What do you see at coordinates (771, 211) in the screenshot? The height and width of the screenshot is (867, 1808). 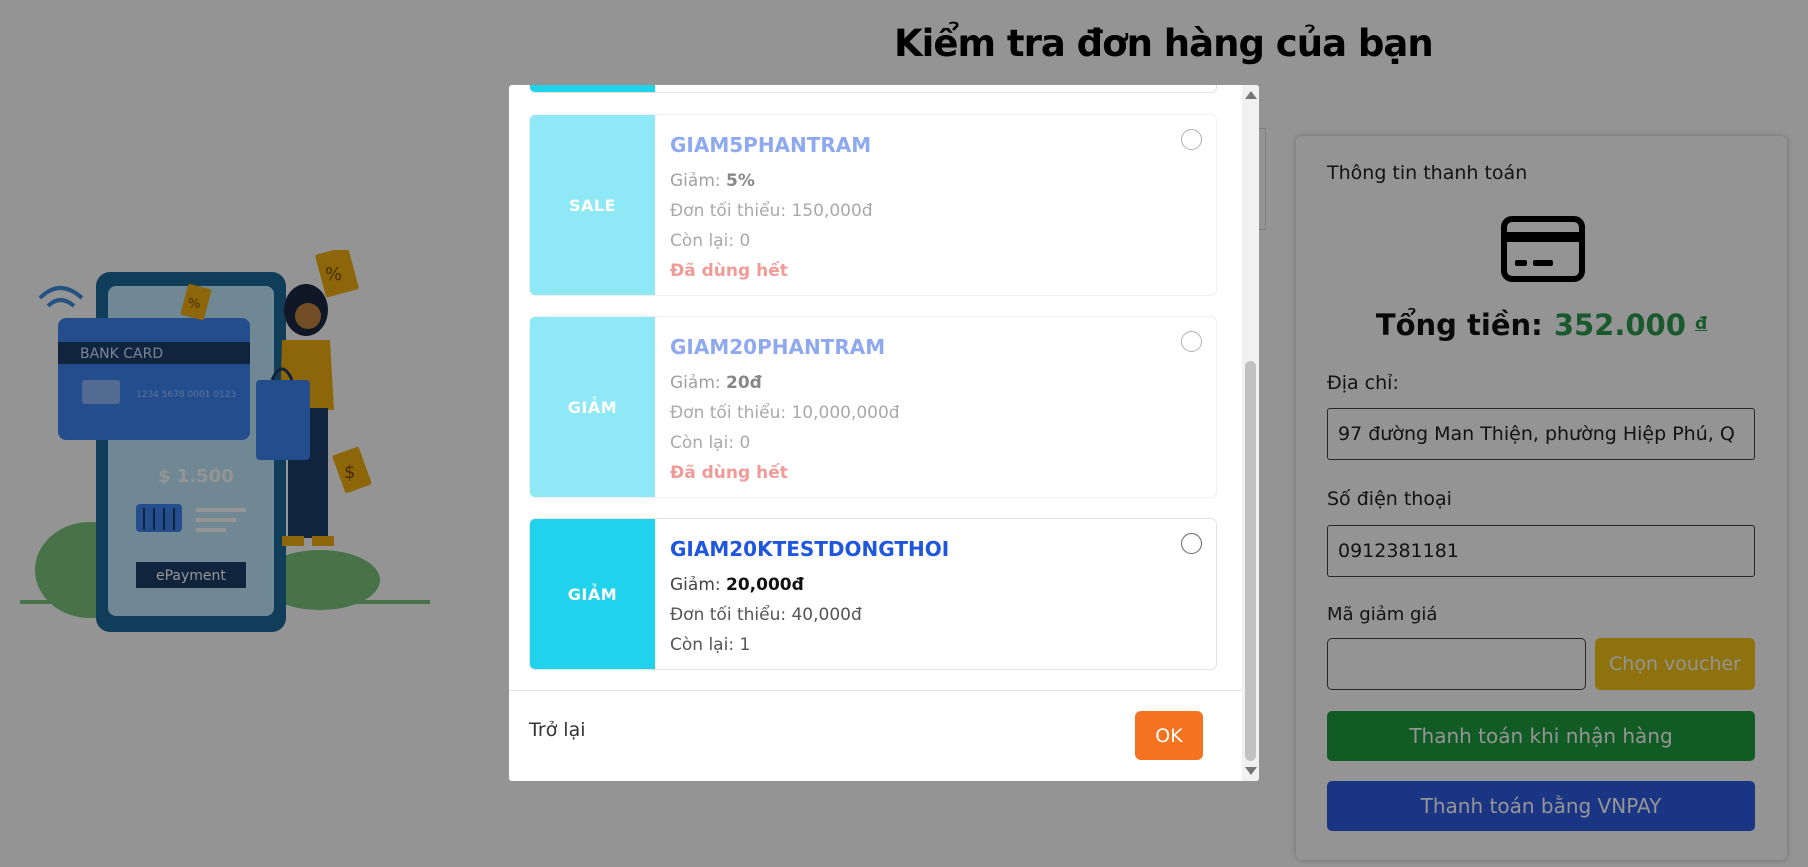 I see `min-order: Đơn tối thiểu: 150,000đ` at bounding box center [771, 211].